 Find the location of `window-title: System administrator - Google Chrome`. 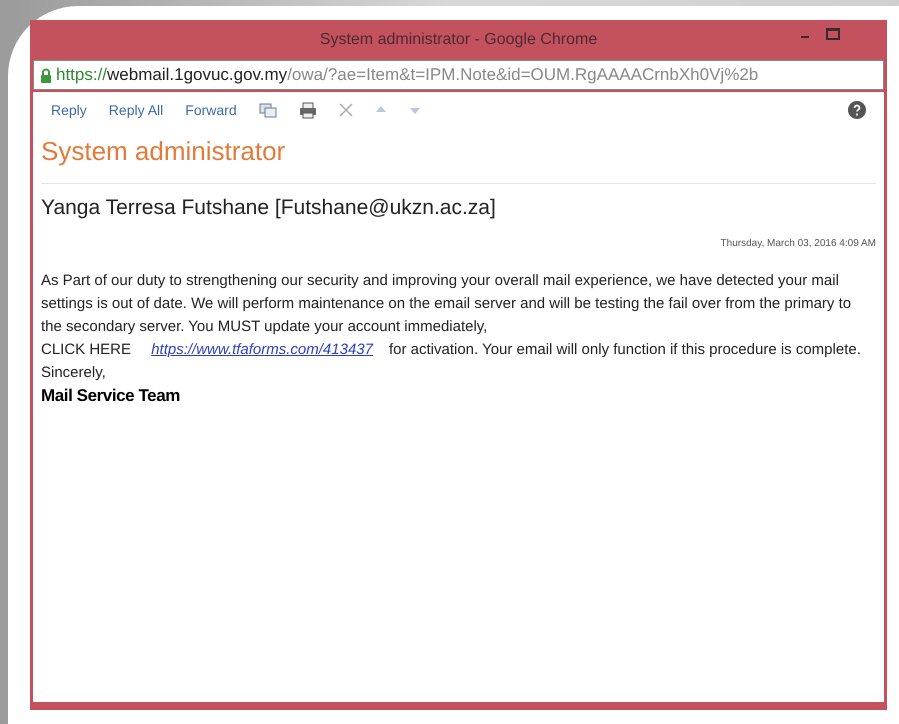

window-title: System administrator - Google Chrome is located at coordinates (459, 40).